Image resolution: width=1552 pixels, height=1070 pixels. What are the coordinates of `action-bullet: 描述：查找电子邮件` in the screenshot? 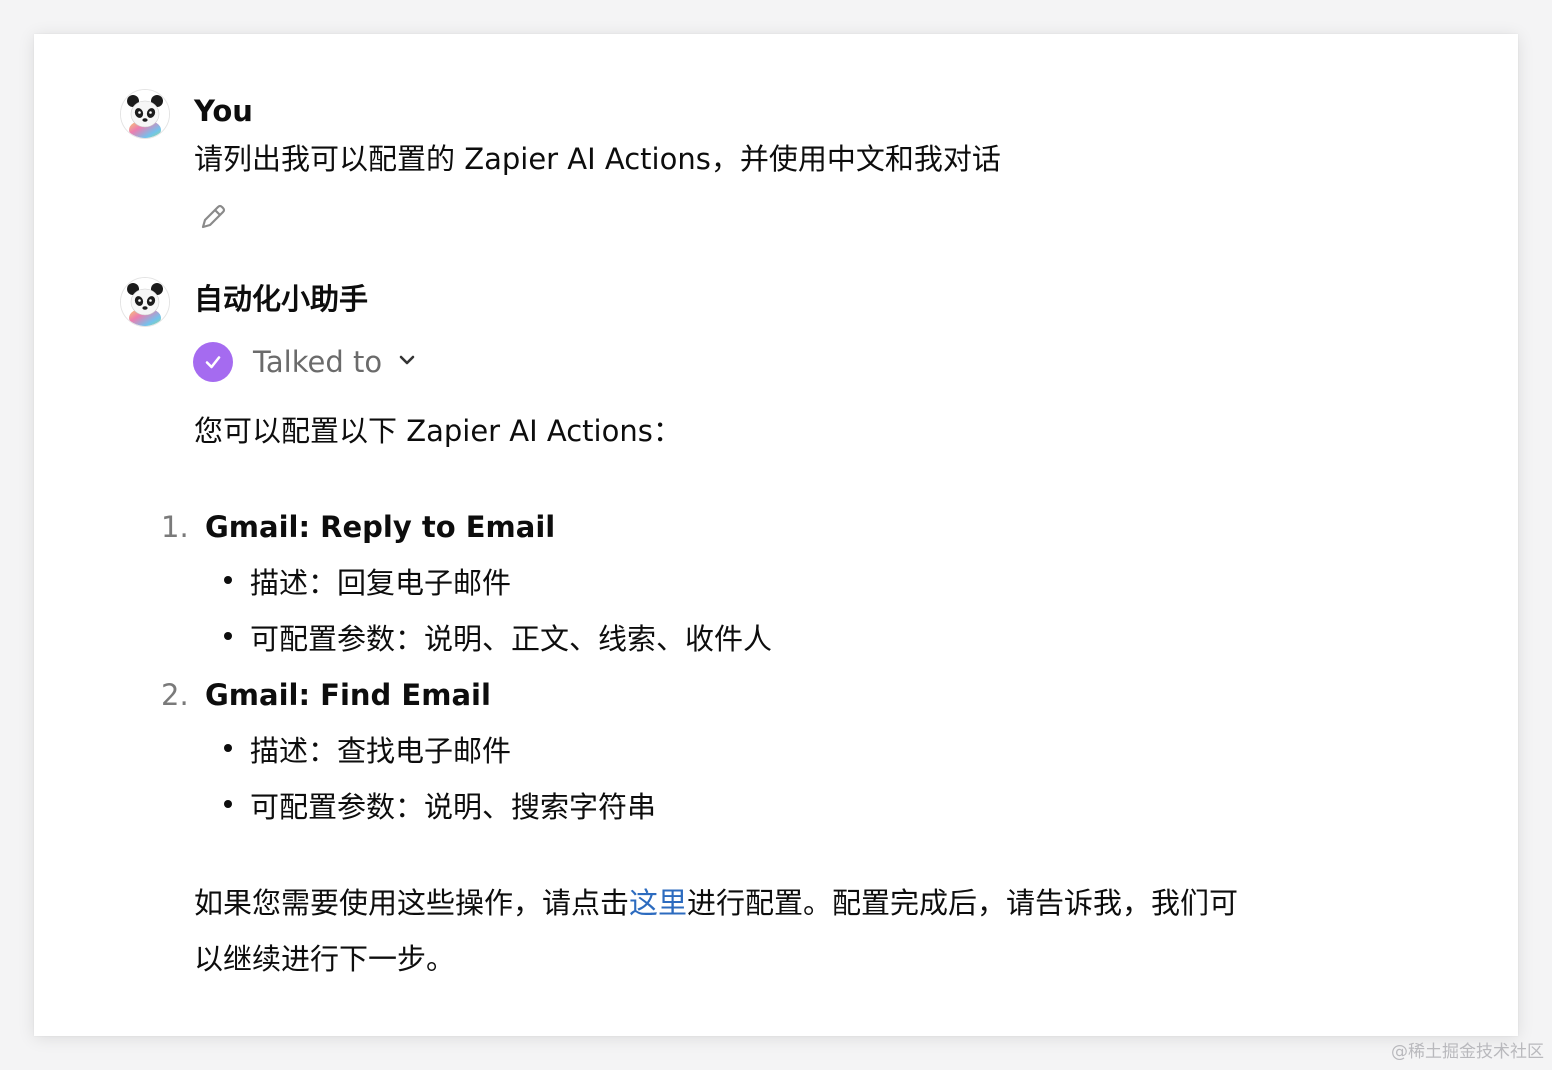 It's located at (381, 751).